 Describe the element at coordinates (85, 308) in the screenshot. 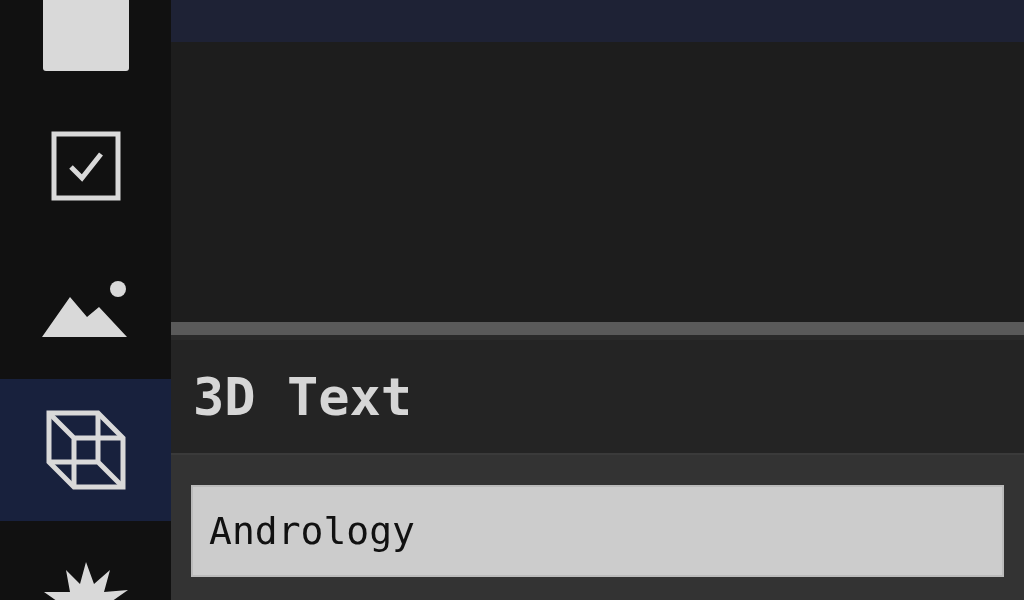

I see `image-icon` at that location.